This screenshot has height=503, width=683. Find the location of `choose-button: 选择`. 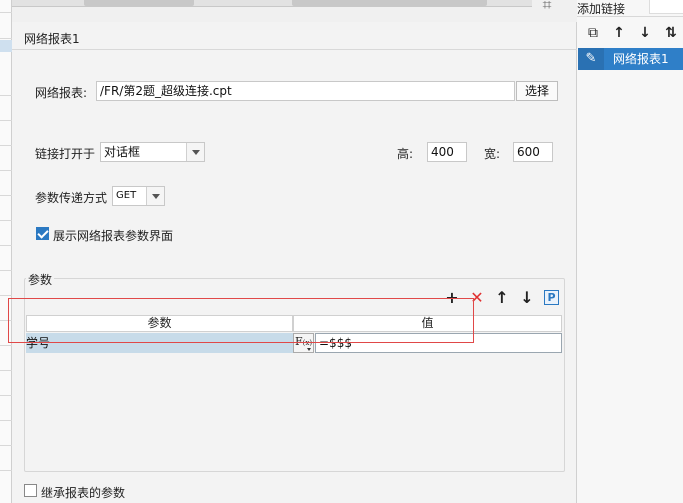

choose-button: 选择 is located at coordinates (537, 91).